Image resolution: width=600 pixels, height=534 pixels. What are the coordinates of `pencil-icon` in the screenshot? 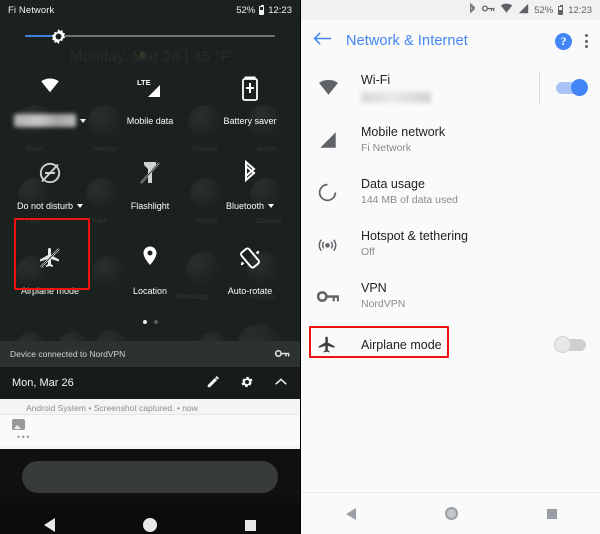 It's located at (213, 383).